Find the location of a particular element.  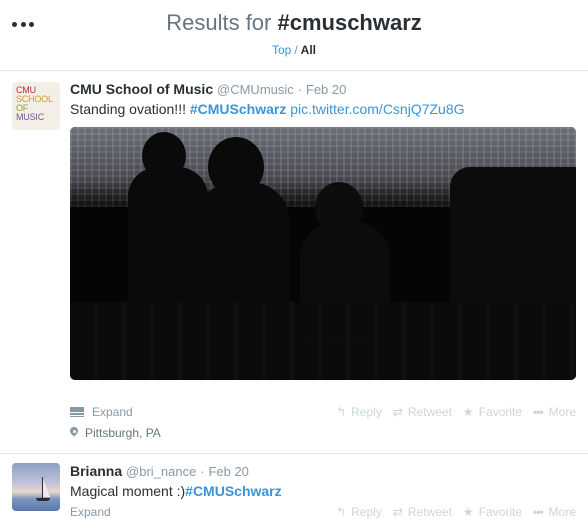

tweet-text-body: Magical moment :) is located at coordinates (128, 491).